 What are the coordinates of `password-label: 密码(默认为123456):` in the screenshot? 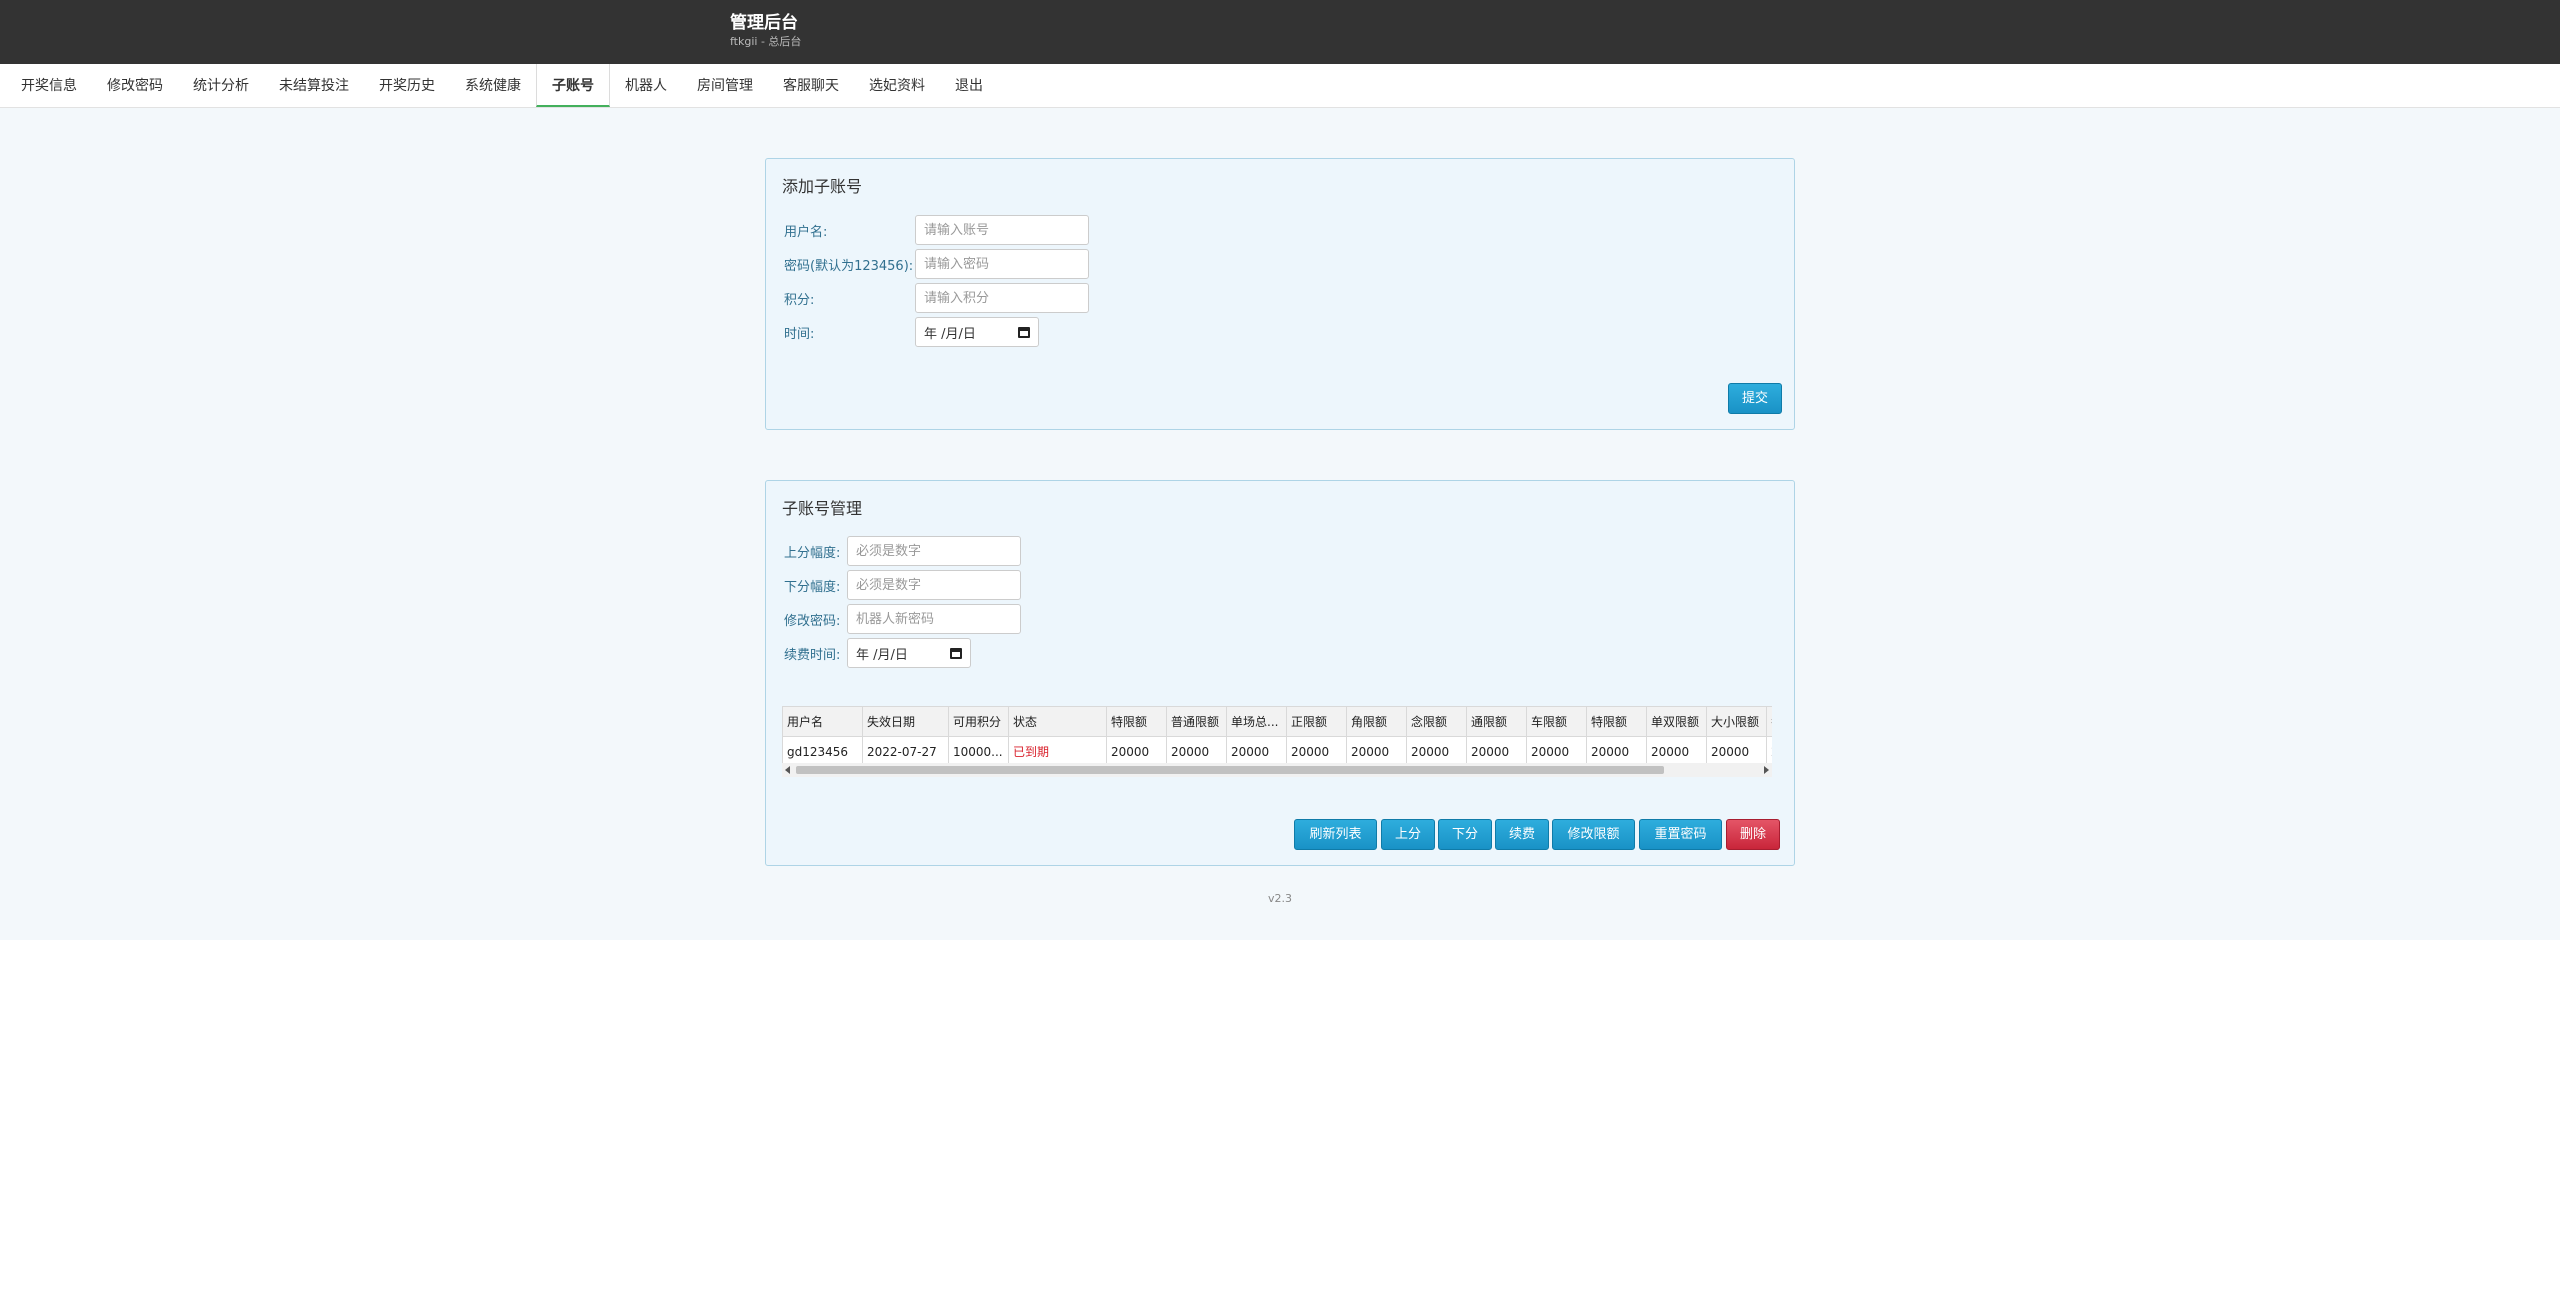 It's located at (849, 266).